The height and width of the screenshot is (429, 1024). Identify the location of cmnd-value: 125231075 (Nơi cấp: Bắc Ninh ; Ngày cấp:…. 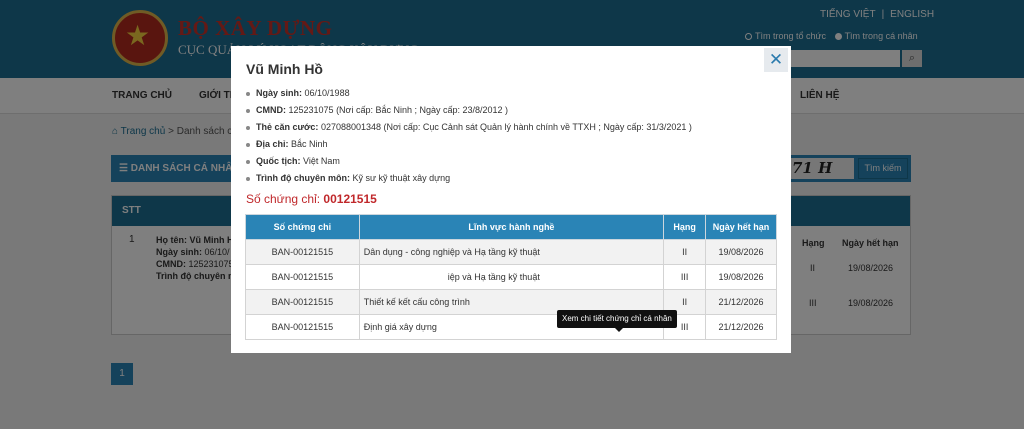
(398, 110).